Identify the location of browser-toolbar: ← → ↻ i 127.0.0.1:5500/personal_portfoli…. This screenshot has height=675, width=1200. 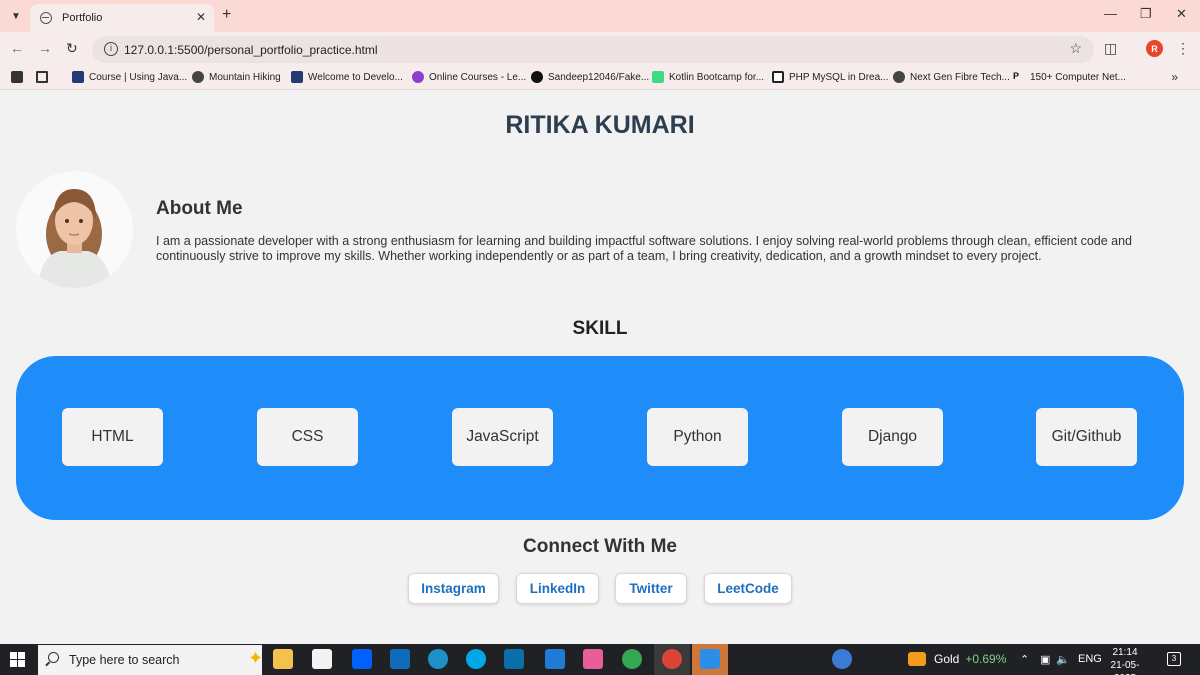
(600, 49).